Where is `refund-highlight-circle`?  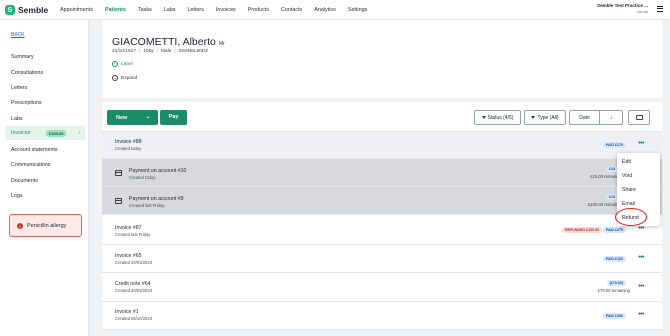
refund-highlight-circle is located at coordinates (631, 217).